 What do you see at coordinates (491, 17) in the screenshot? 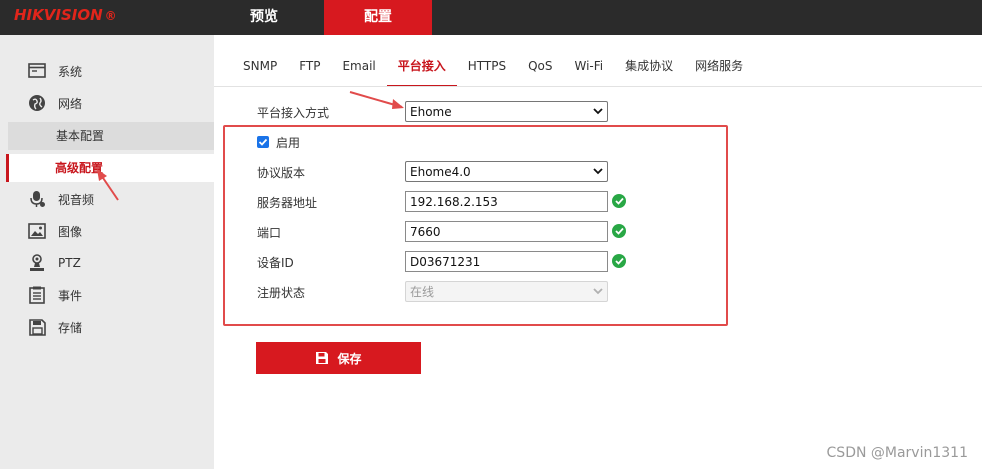
I see `top-bar: HIKVISION ® 预览 配置` at bounding box center [491, 17].